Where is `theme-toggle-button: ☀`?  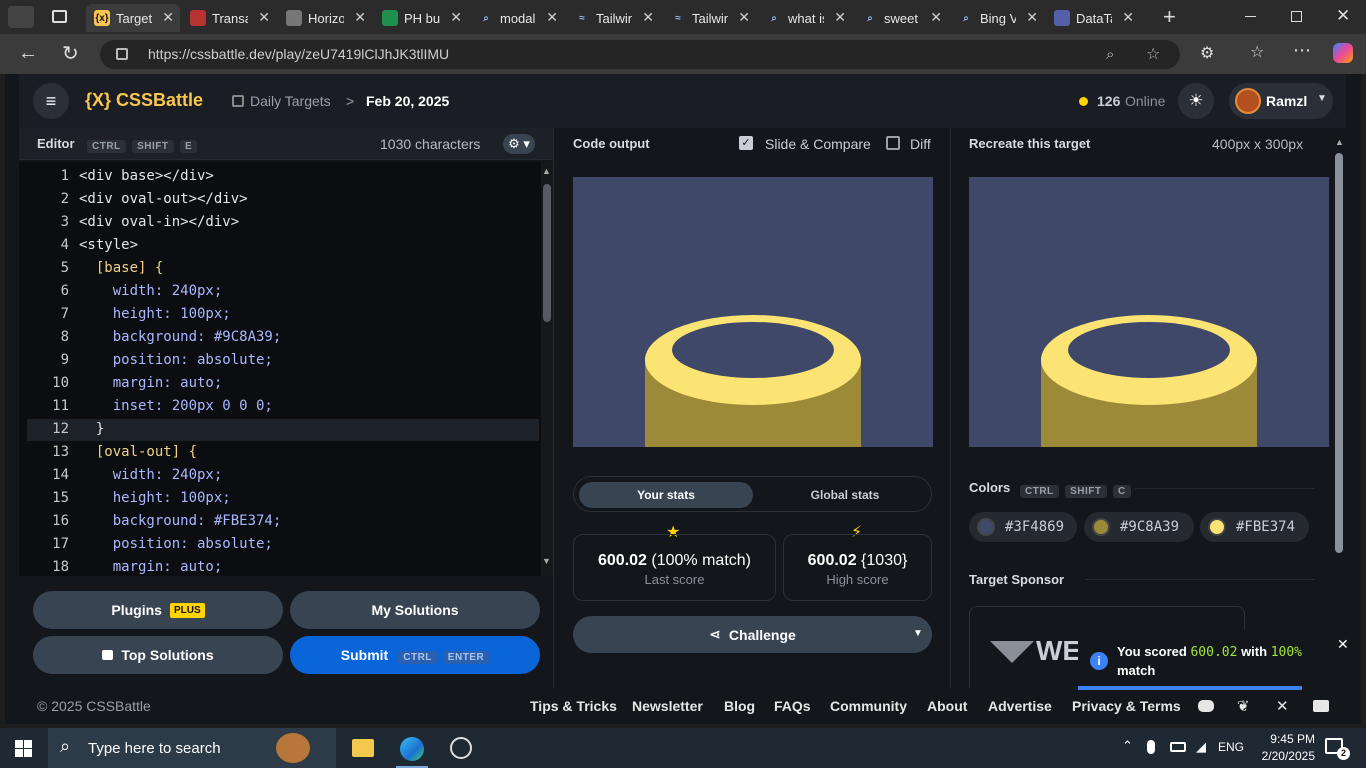 theme-toggle-button: ☀ is located at coordinates (1196, 101).